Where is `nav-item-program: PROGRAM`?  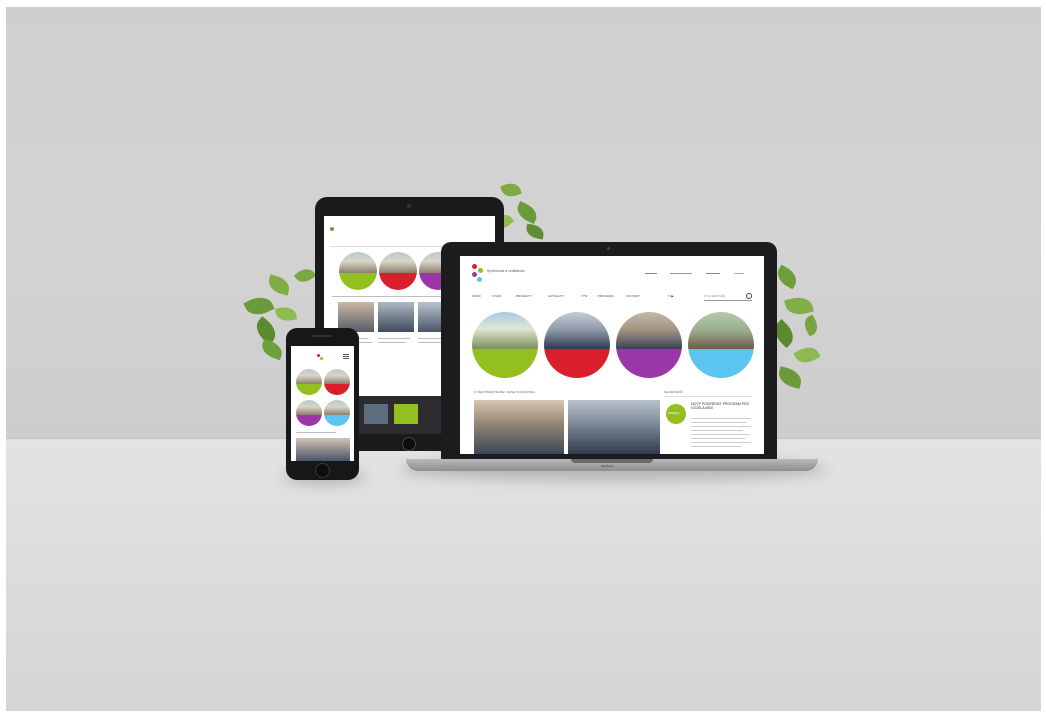
nav-item-program: PROGRAM is located at coordinates (606, 296).